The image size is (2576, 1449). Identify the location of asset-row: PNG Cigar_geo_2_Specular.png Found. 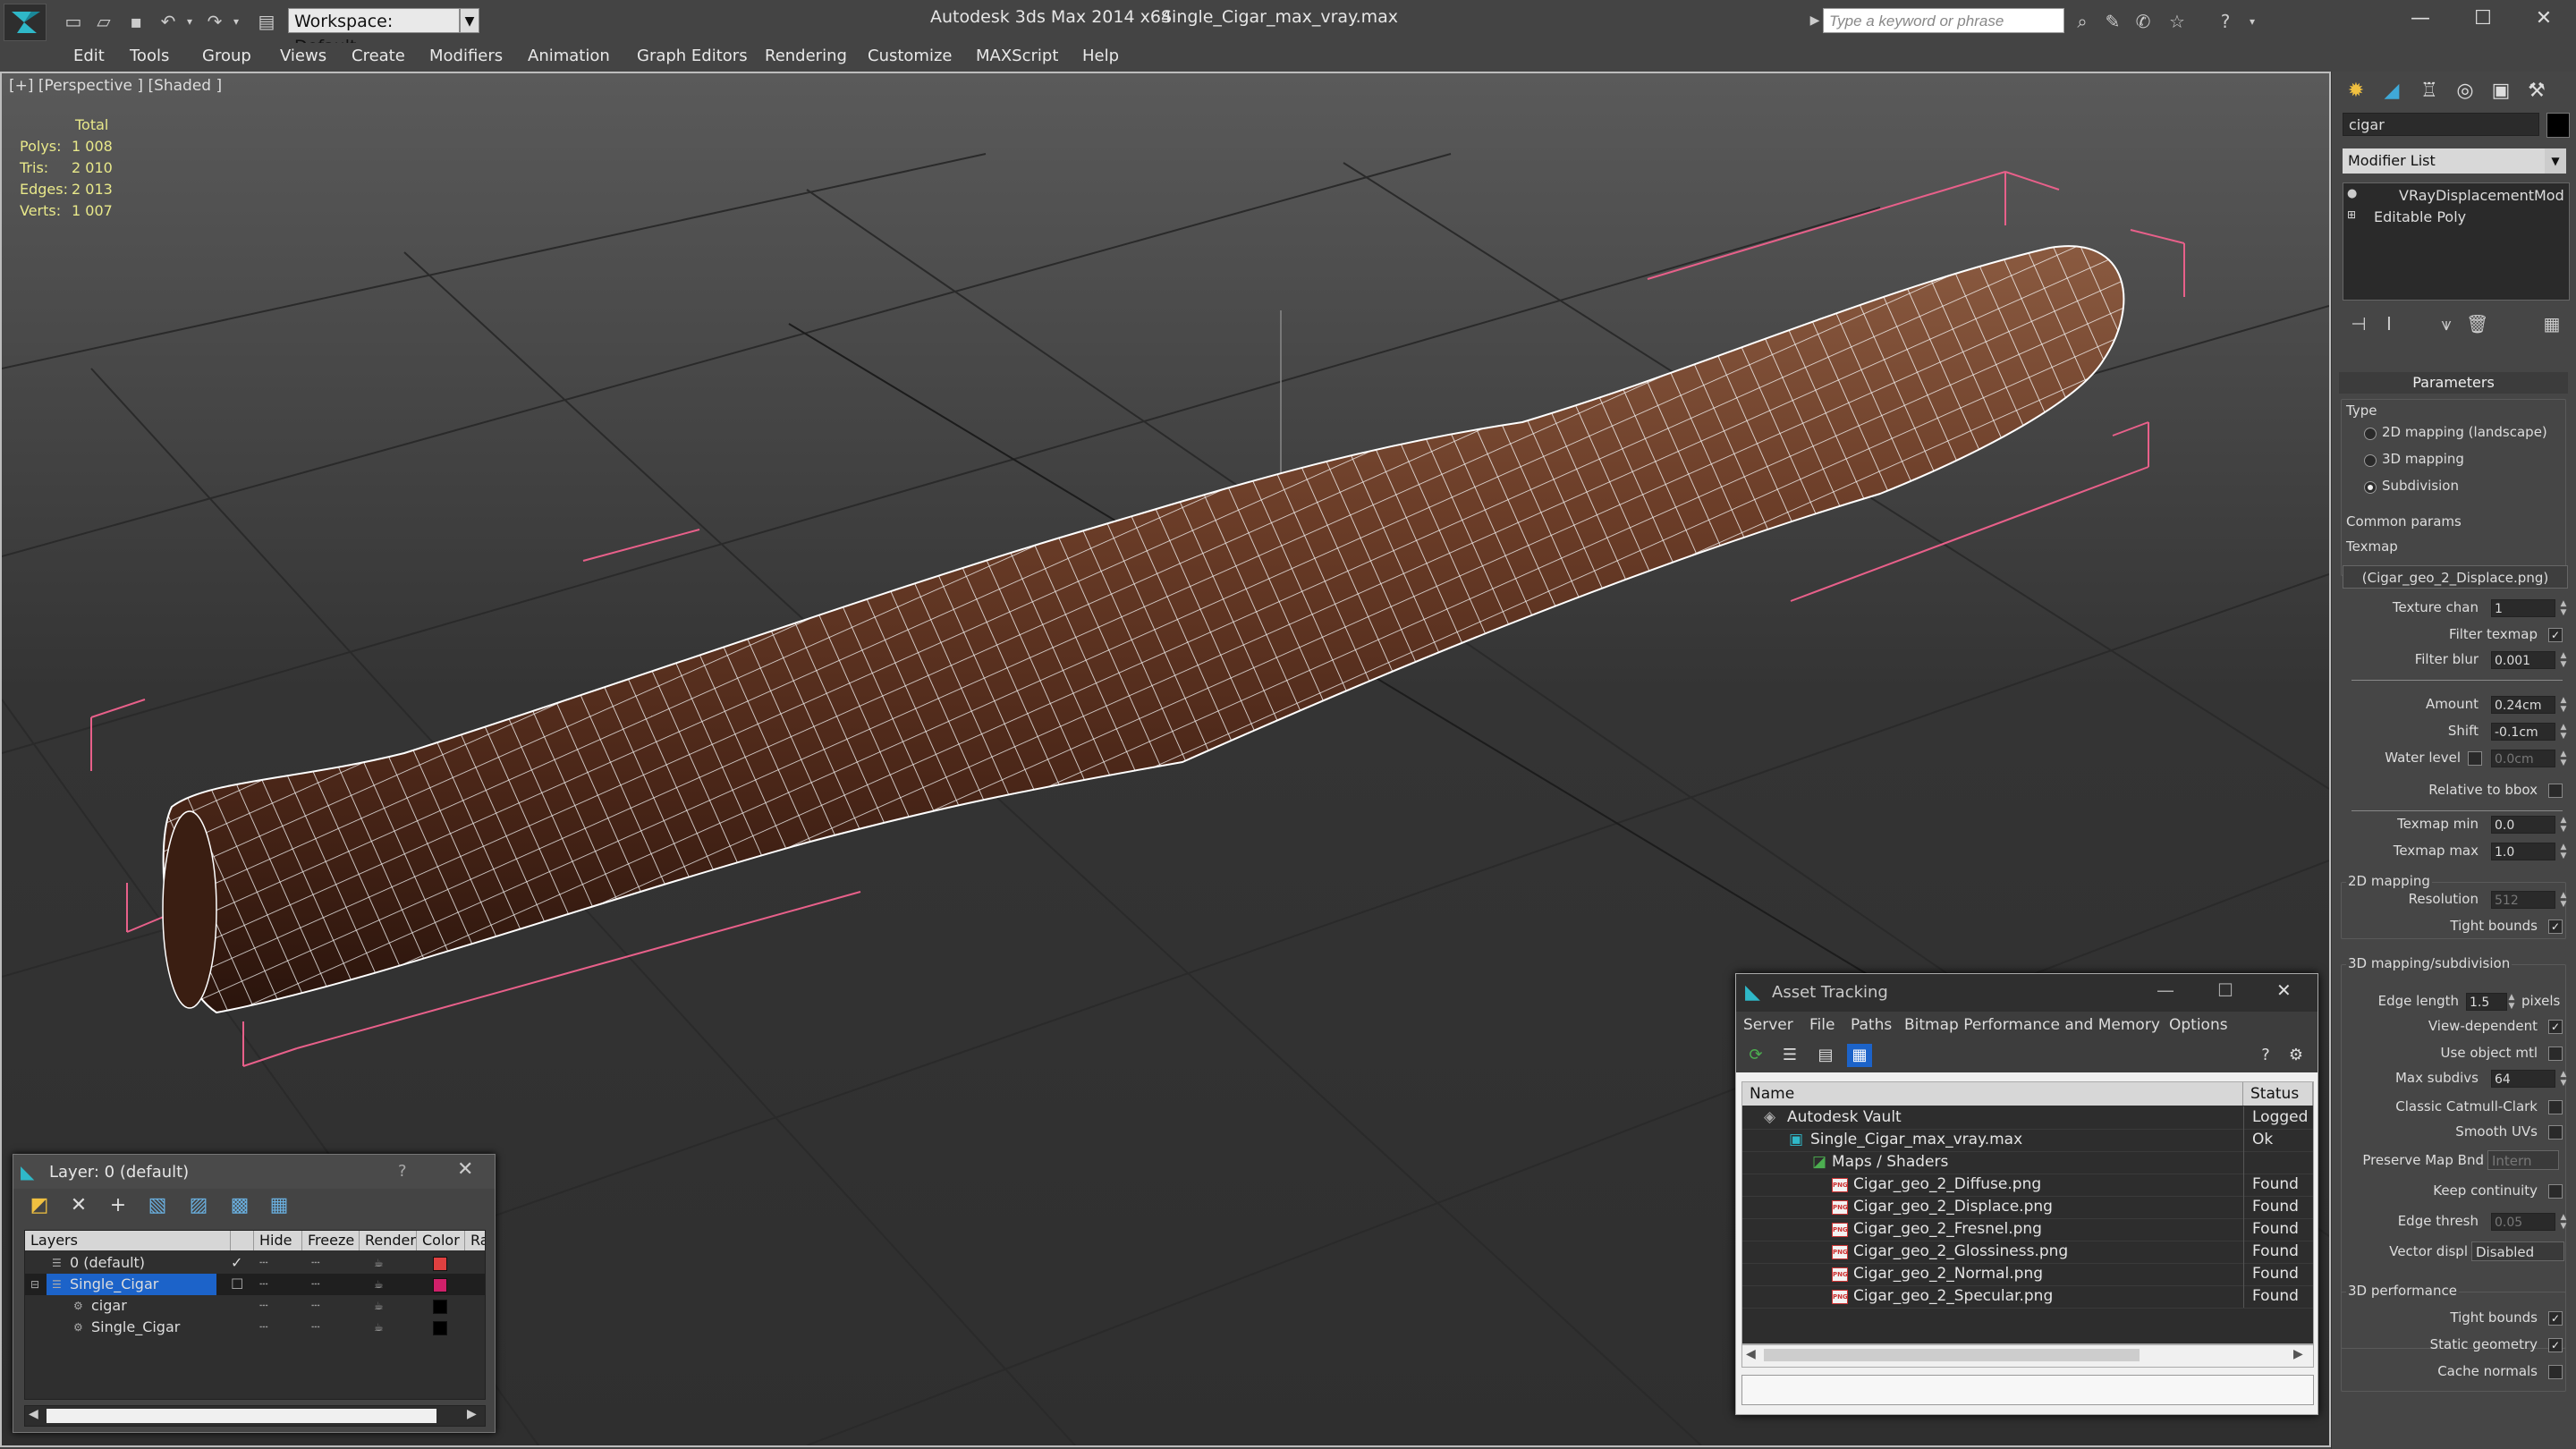
(2027, 1297).